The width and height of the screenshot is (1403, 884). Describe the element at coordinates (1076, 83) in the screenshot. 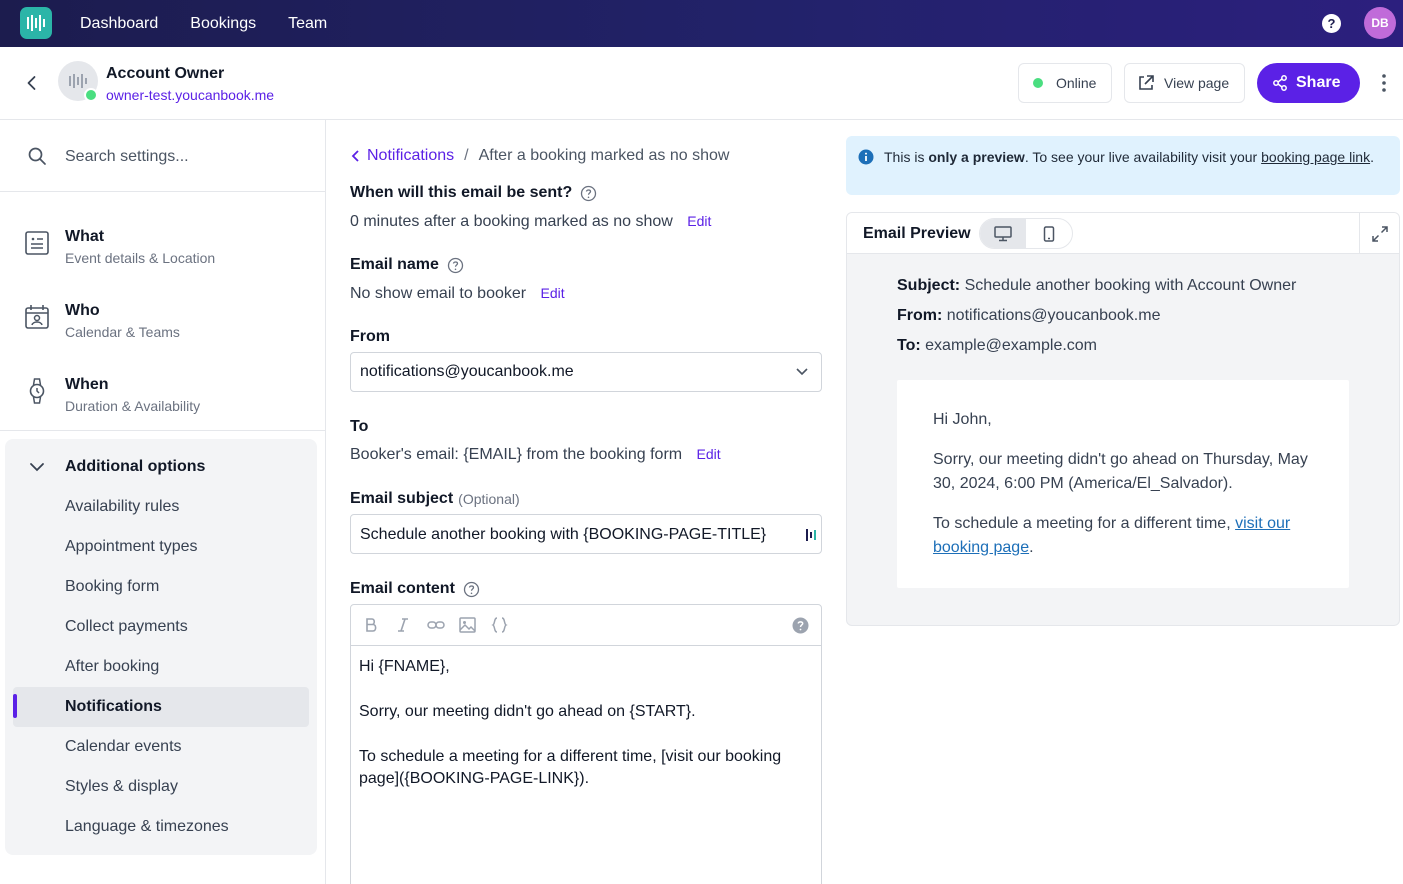

I see `online-label: Online` at that location.